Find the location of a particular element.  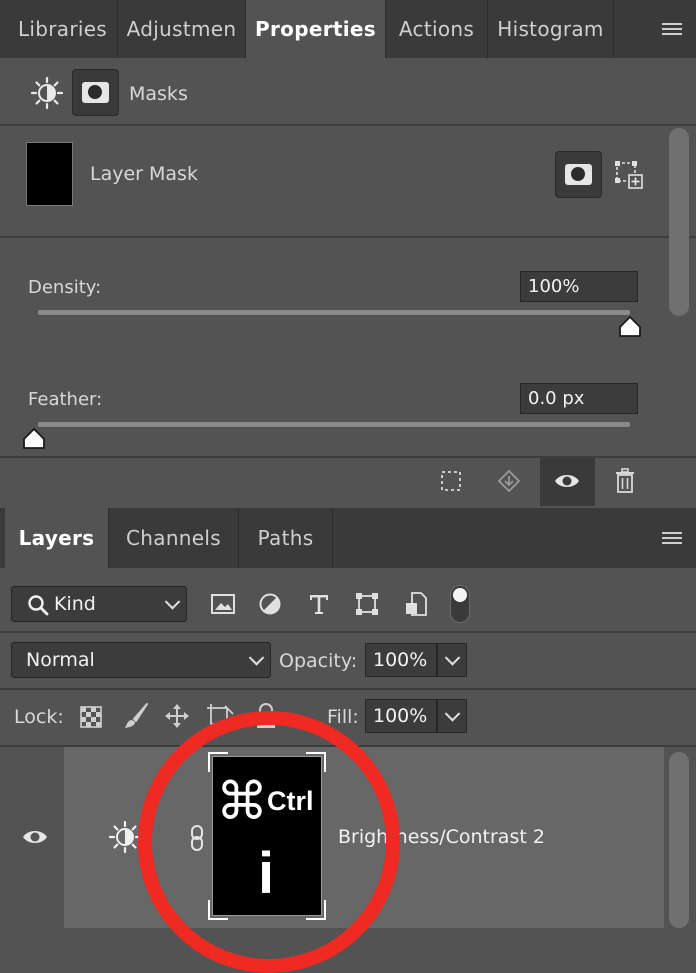

blend-divider is located at coordinates (348, 689).